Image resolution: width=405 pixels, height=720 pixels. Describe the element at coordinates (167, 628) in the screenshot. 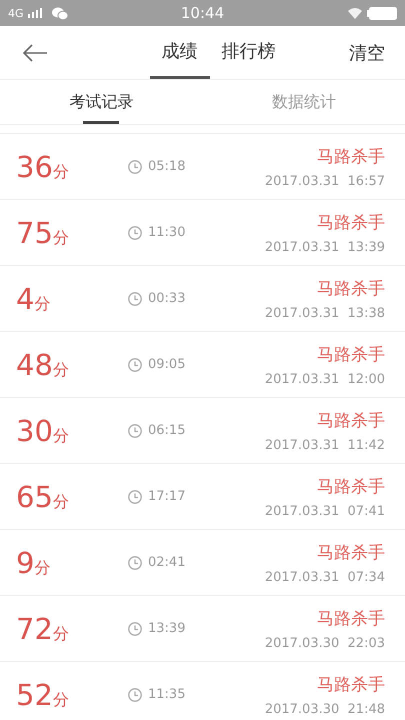

I see `duration: 13:39` at that location.